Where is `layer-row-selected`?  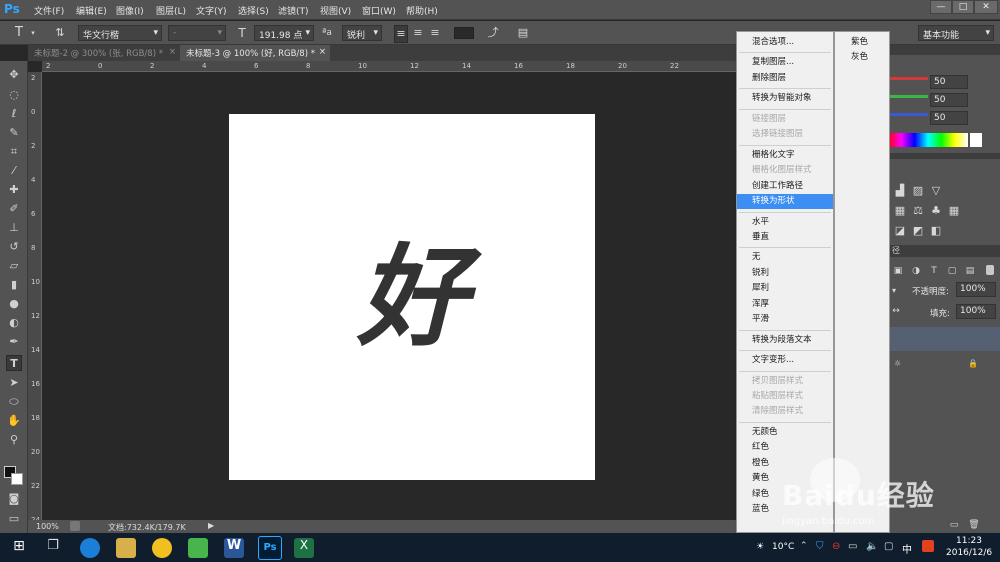
layer-row-selected is located at coordinates (944, 339).